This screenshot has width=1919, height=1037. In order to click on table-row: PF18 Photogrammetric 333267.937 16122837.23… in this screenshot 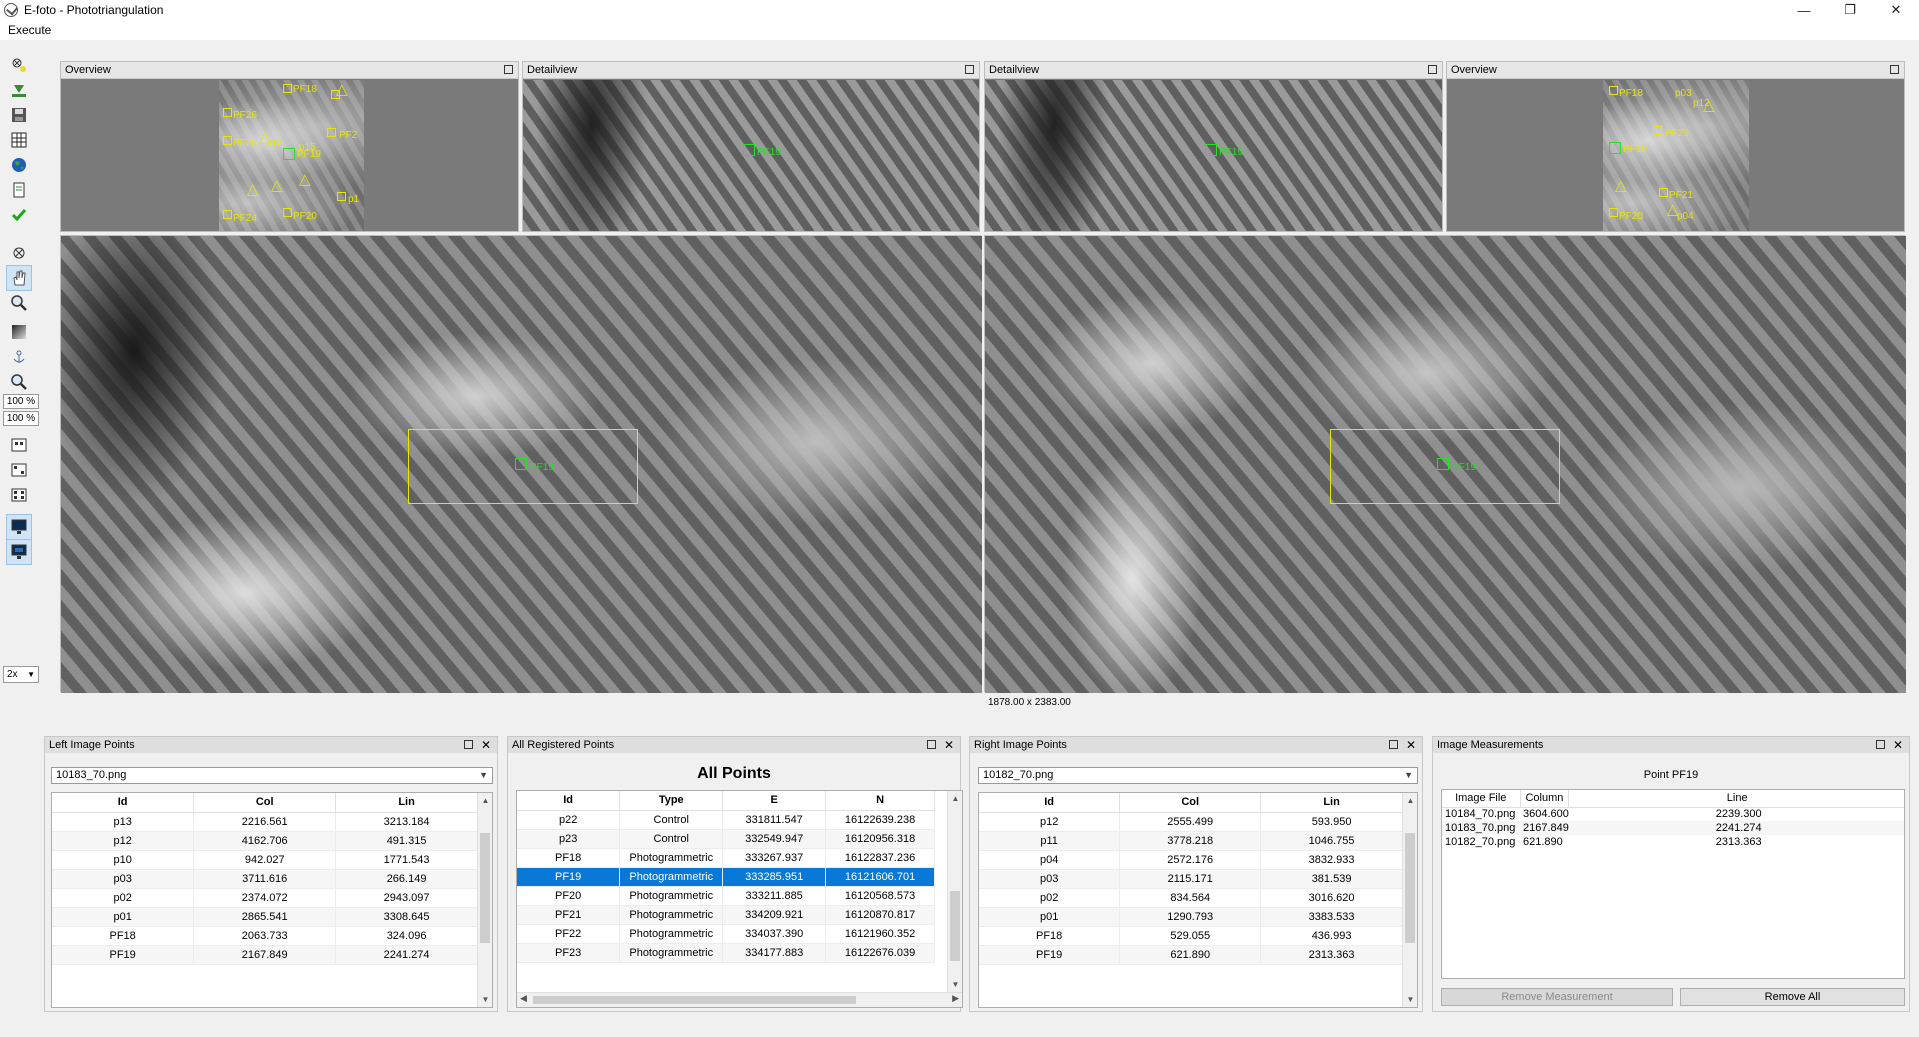, I will do `click(726, 858)`.